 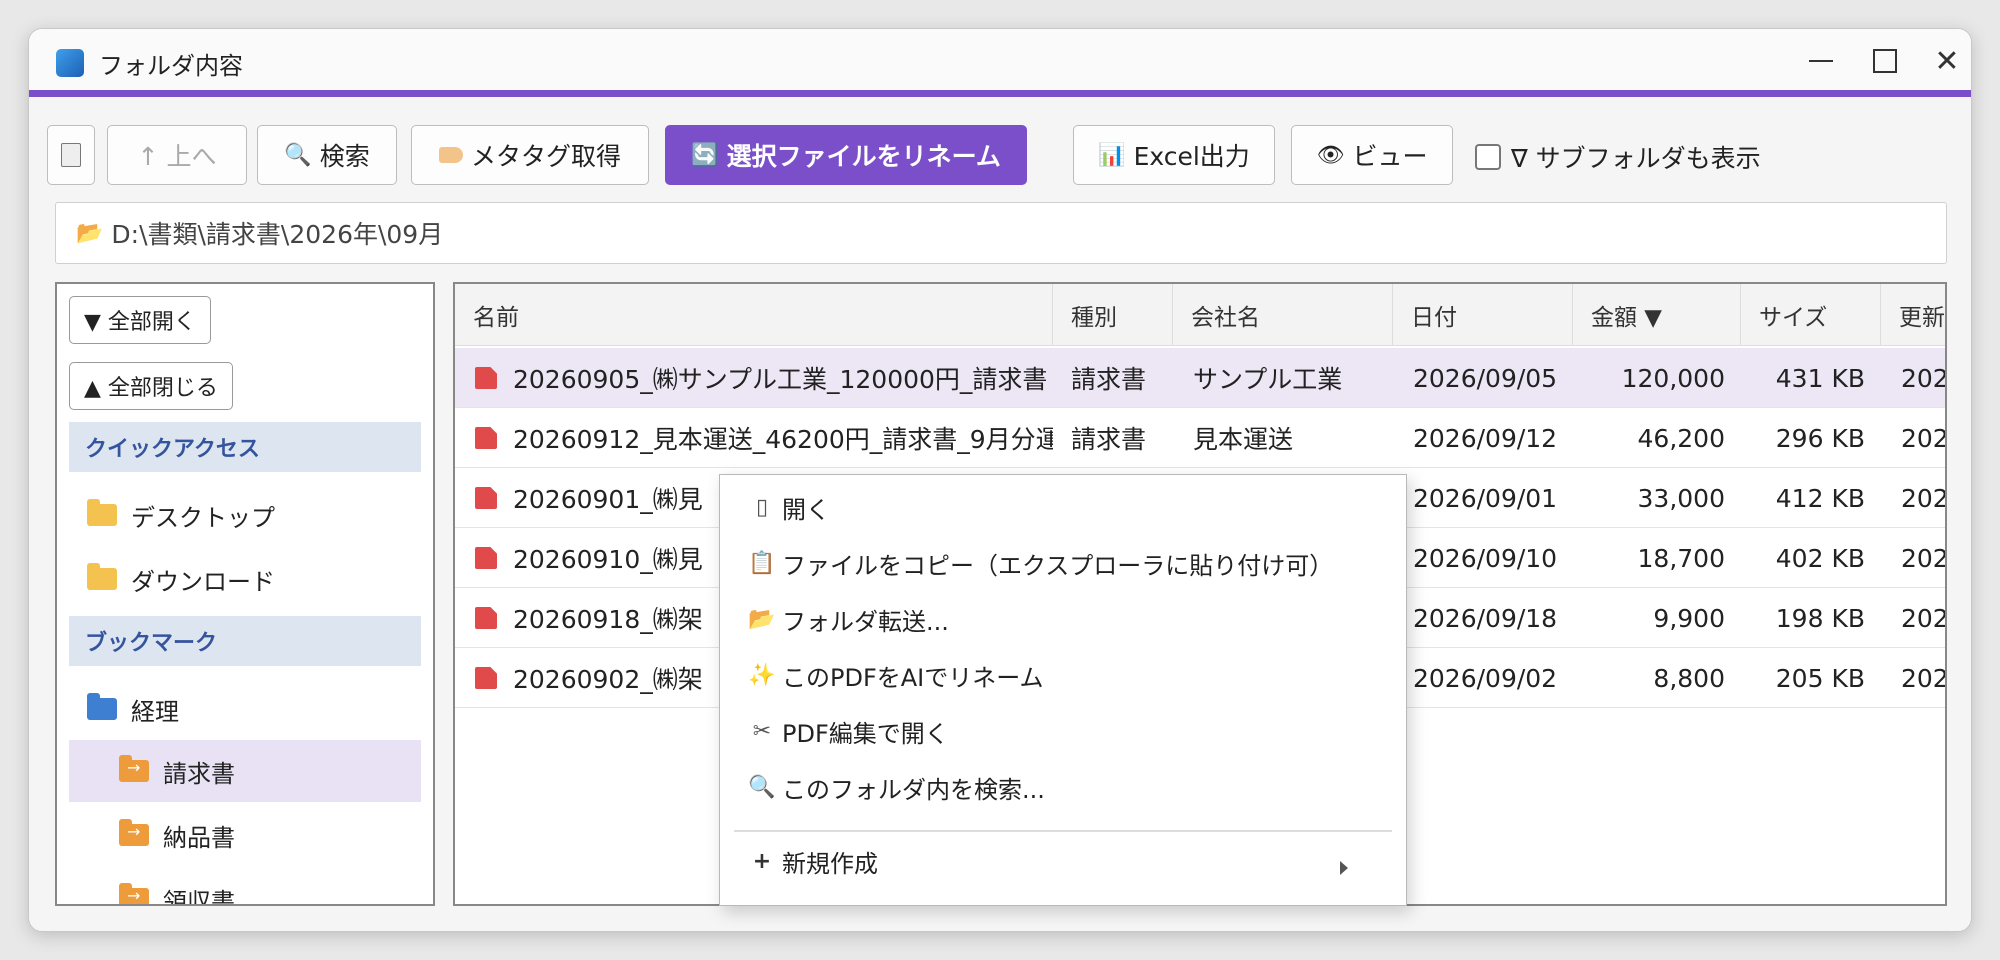 I want to click on tree-item-label: デスクトップ, so click(x=203, y=517).